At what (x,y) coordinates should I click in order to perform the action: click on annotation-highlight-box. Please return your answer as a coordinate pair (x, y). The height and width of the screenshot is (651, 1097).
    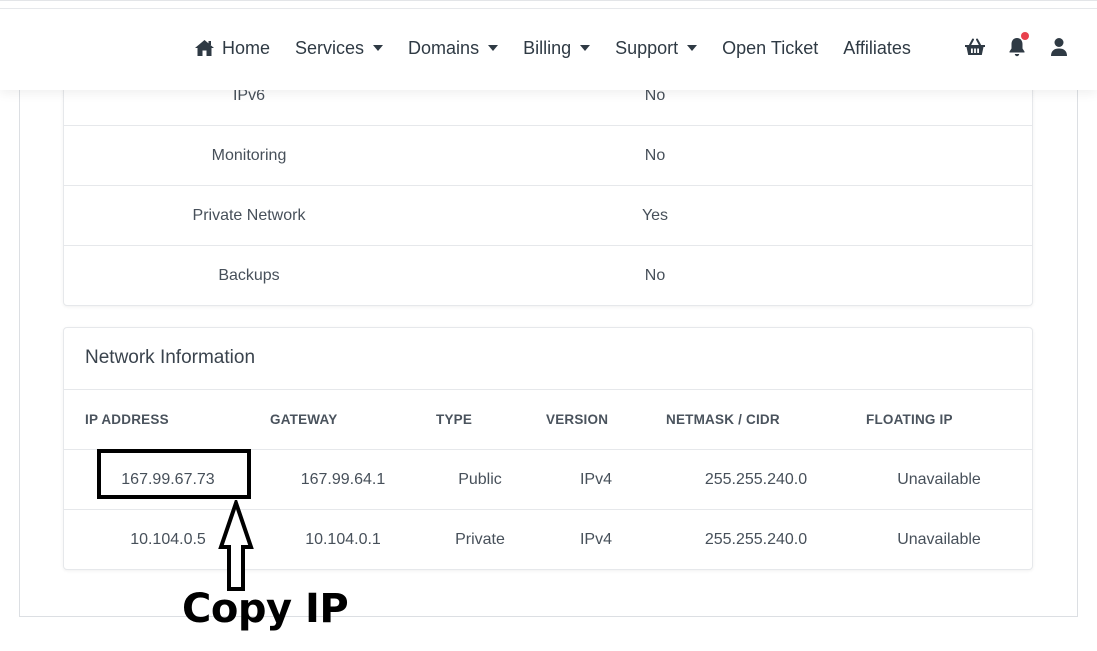
    Looking at the image, I should click on (174, 474).